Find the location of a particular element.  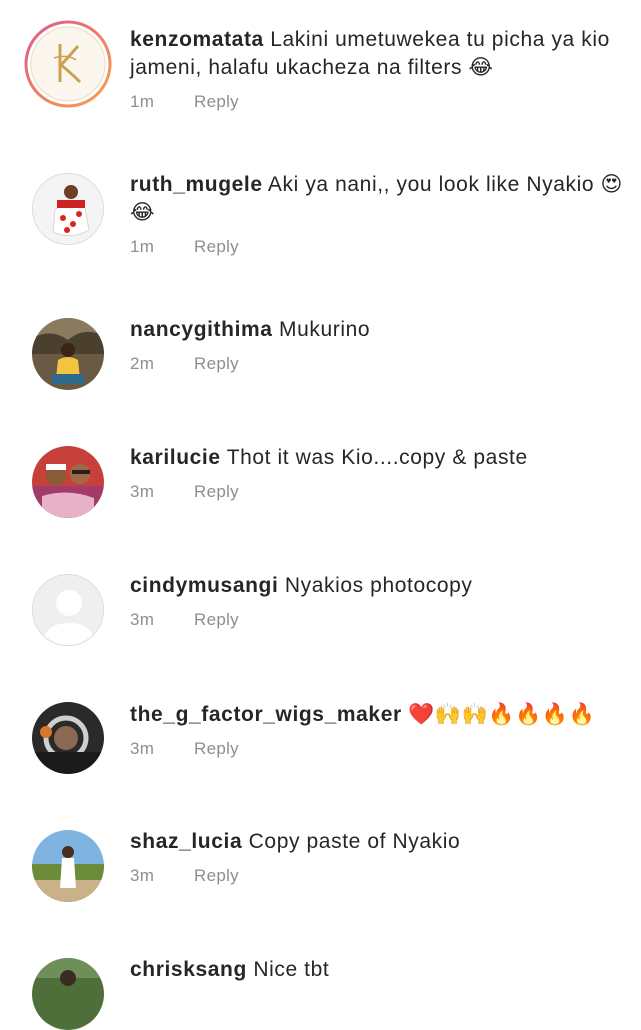

comment-time: 2m is located at coordinates (142, 363).